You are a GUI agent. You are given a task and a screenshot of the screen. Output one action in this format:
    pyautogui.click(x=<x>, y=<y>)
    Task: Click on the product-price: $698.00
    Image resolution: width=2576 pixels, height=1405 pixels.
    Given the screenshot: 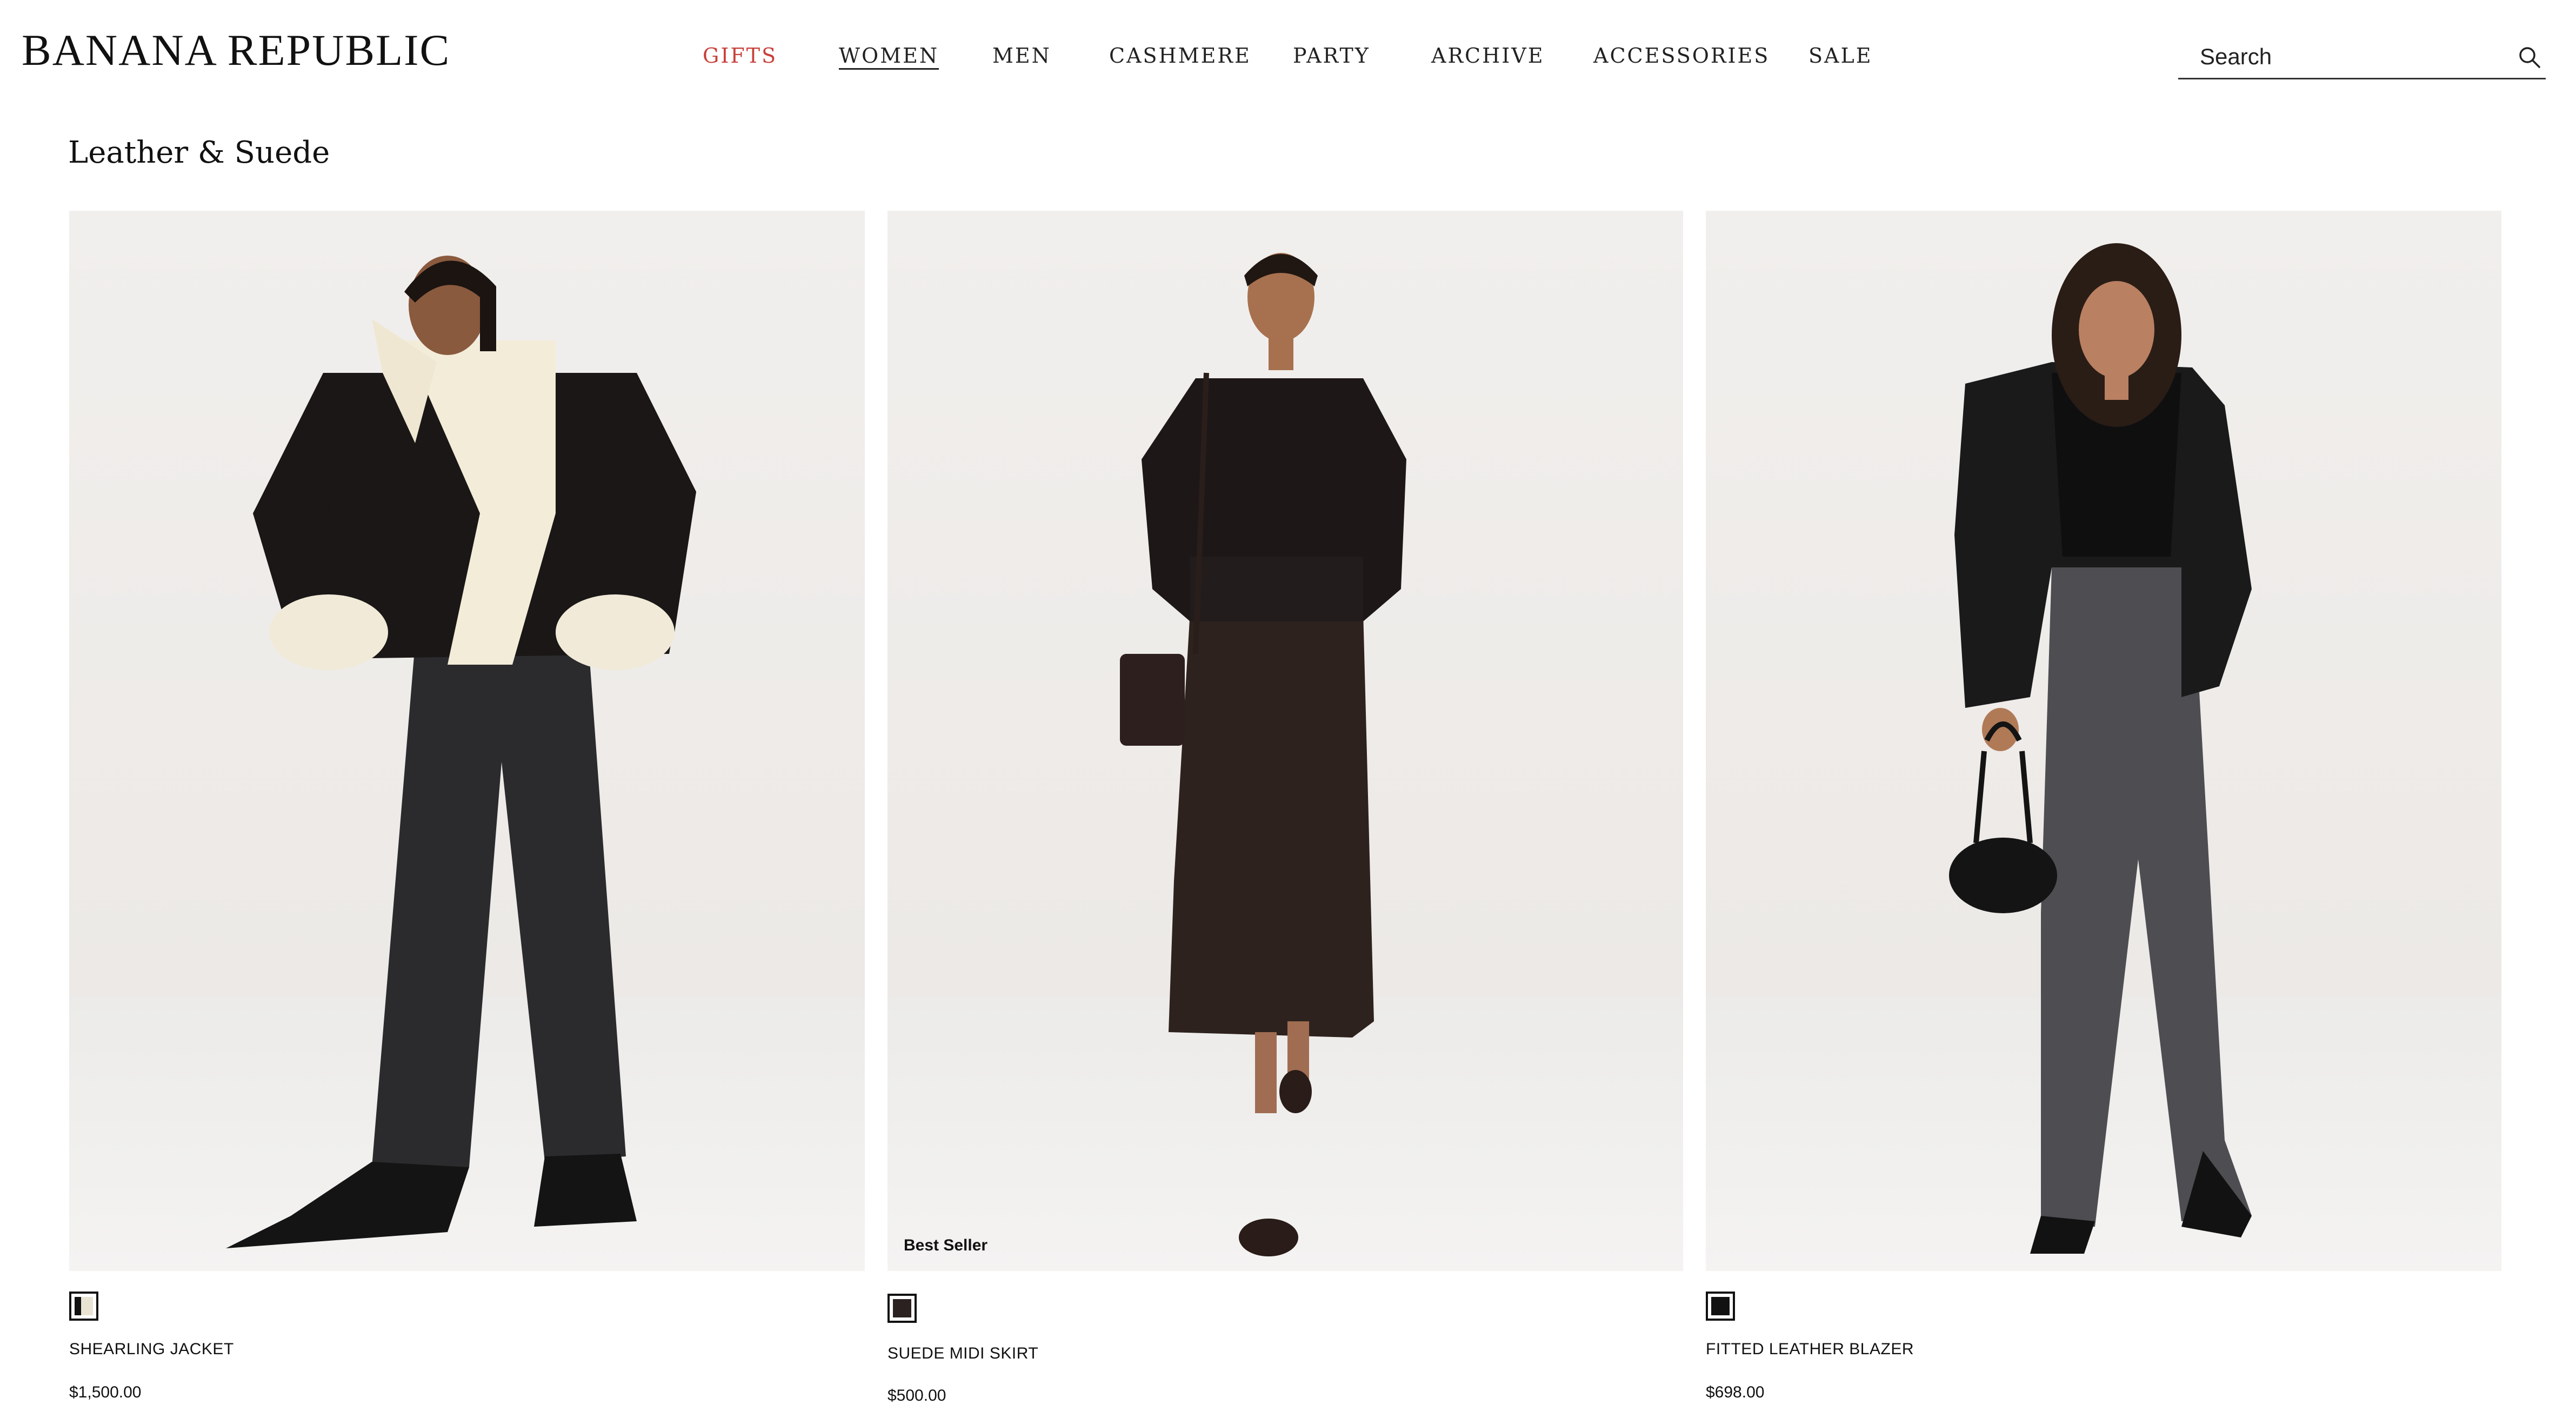 What is the action you would take?
    pyautogui.click(x=1736, y=1392)
    